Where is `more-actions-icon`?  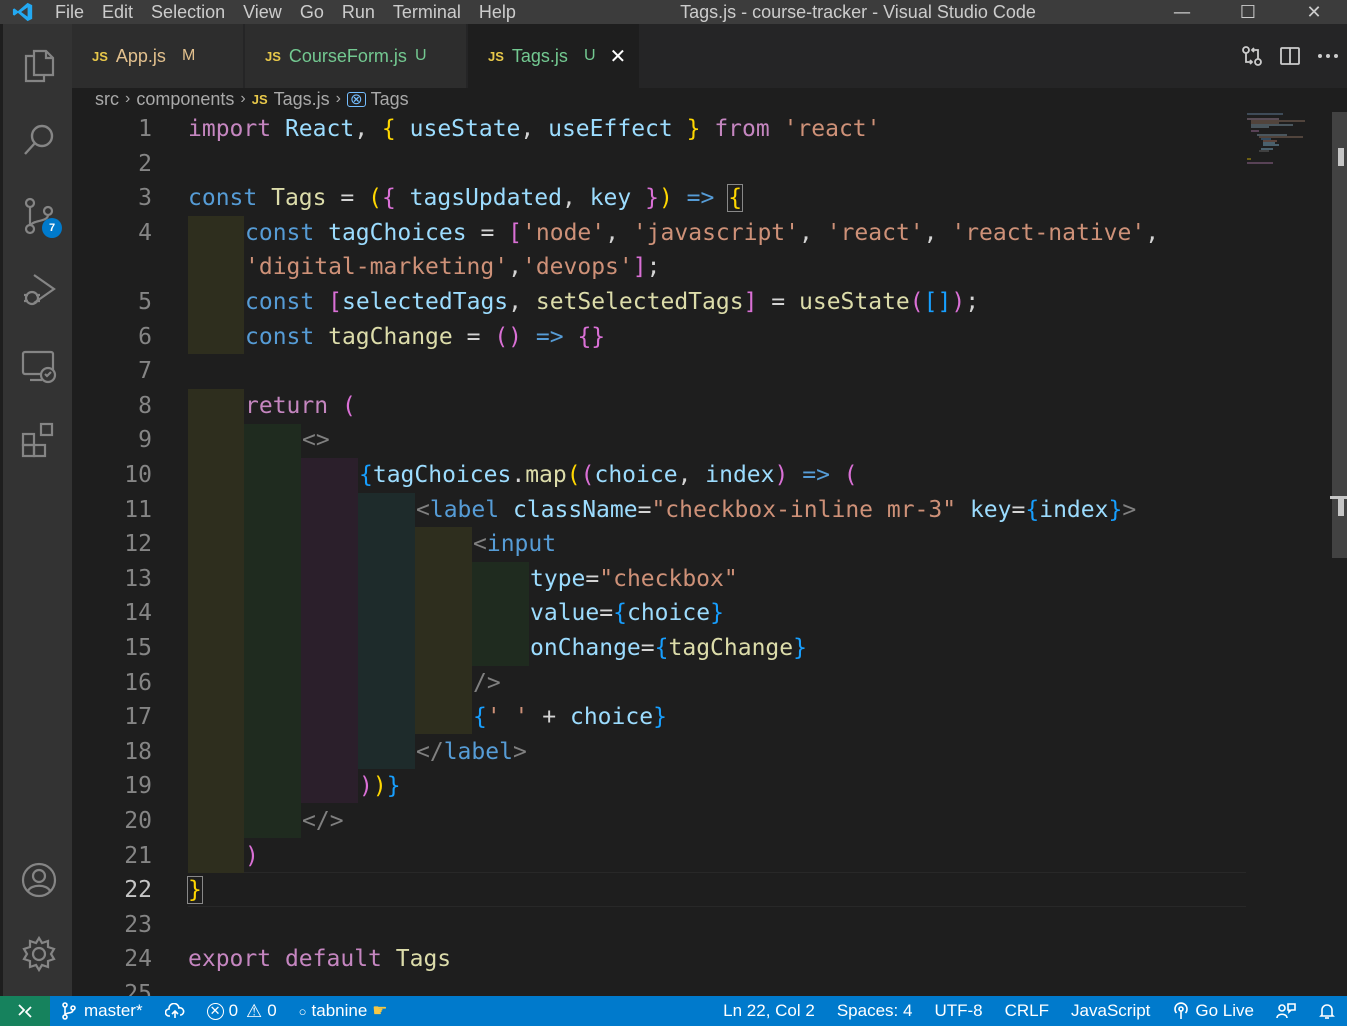
more-actions-icon is located at coordinates (1328, 56).